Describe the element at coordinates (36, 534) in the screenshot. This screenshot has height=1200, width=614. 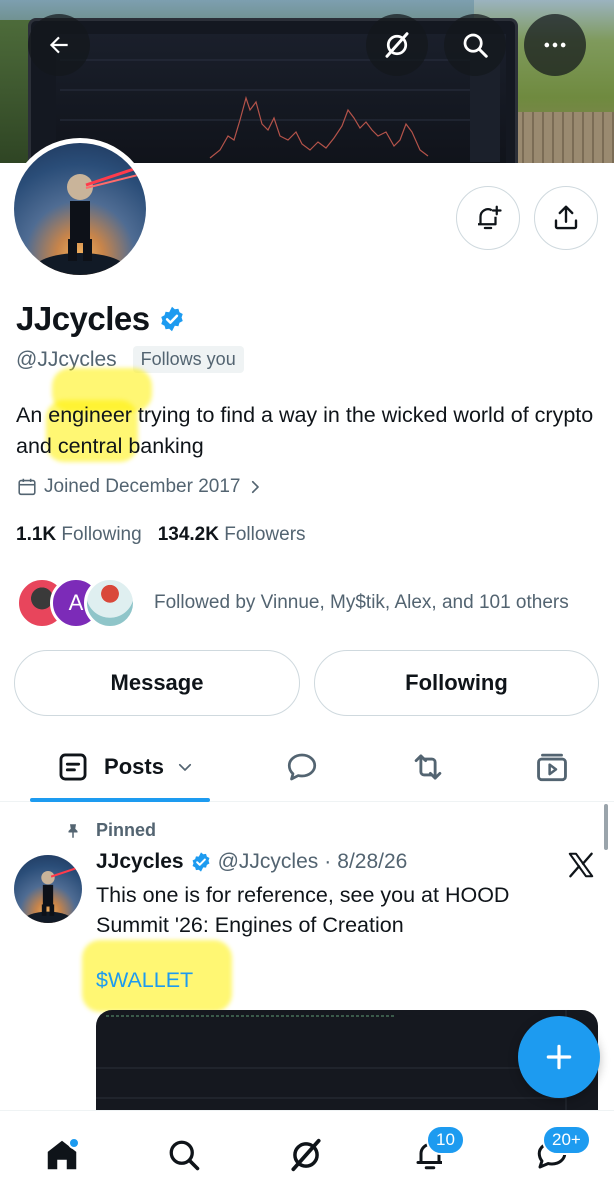
I see `following-count: 1.1K` at that location.